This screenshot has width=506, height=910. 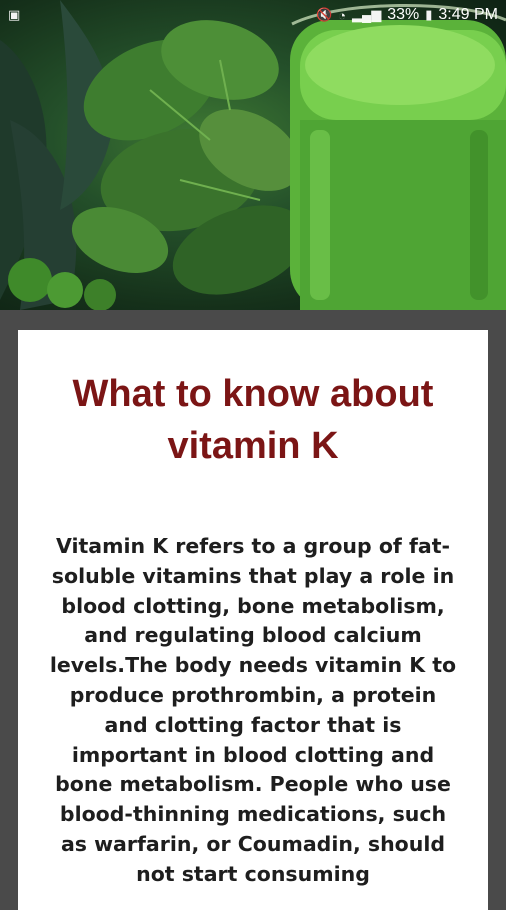 I want to click on status-bar: ▣ 🔇 ◔ ▂▄▆ 33% ▮ 3:49 PM, so click(x=253, y=15).